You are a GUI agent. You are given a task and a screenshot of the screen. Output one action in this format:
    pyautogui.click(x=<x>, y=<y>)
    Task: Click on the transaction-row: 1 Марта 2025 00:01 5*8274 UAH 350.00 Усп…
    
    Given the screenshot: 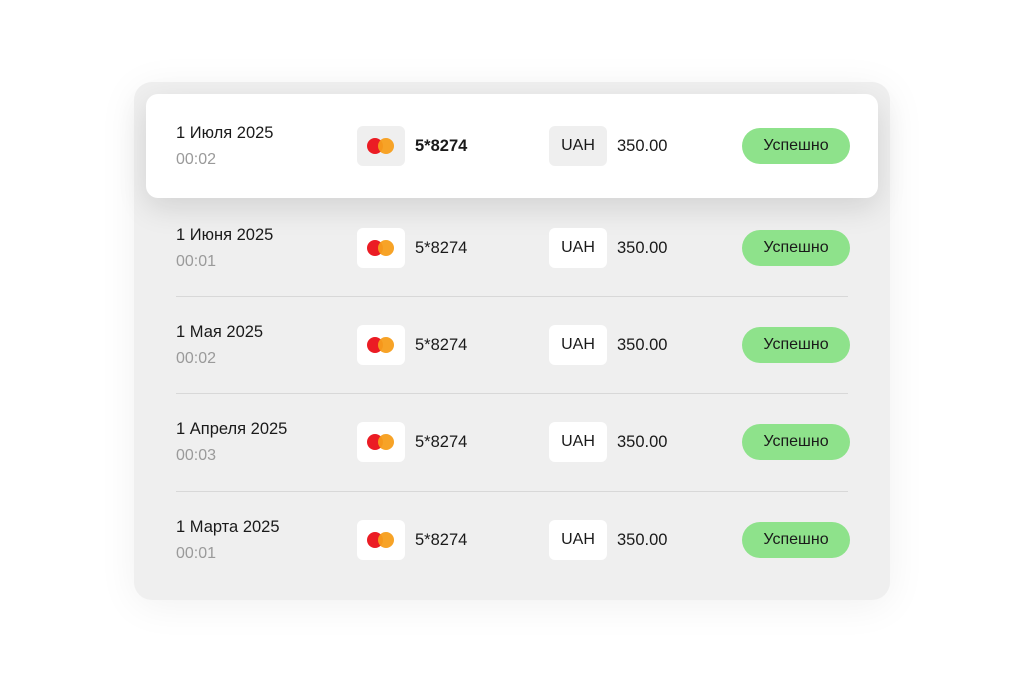 What is the action you would take?
    pyautogui.click(x=512, y=541)
    